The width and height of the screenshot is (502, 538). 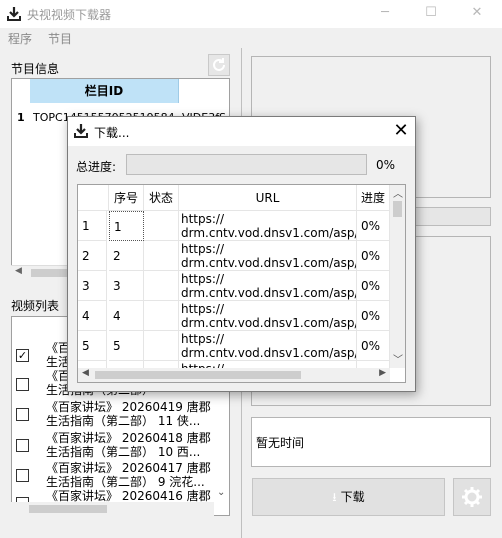 I want to click on video-title-line1: 《百家讲坛》 20260417 唐郡, so click(x=128, y=468).